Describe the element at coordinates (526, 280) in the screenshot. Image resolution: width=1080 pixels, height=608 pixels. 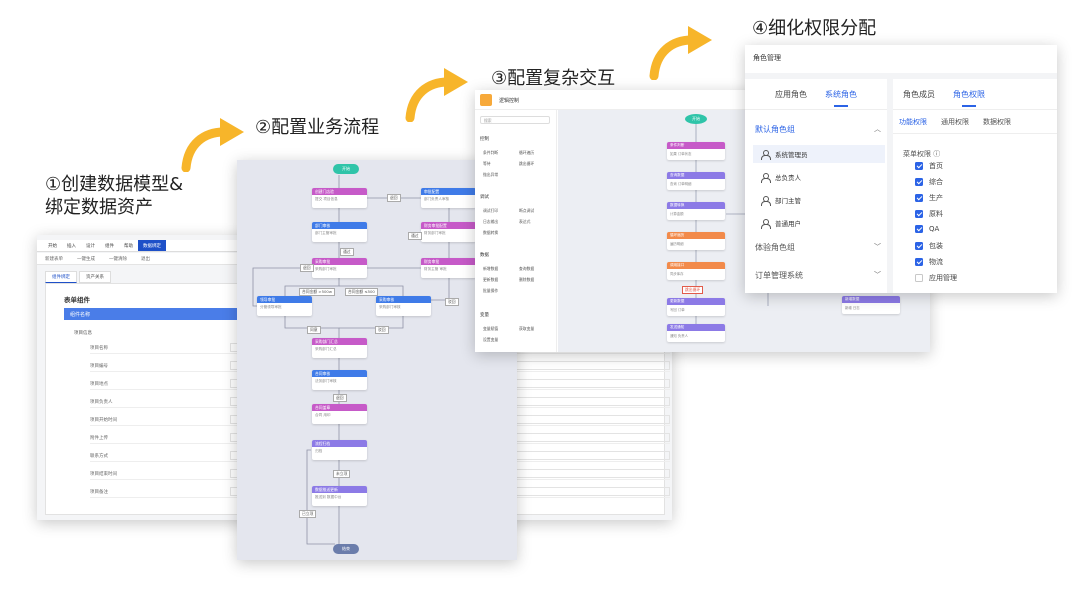
I see `component-item: 删除数据` at that location.